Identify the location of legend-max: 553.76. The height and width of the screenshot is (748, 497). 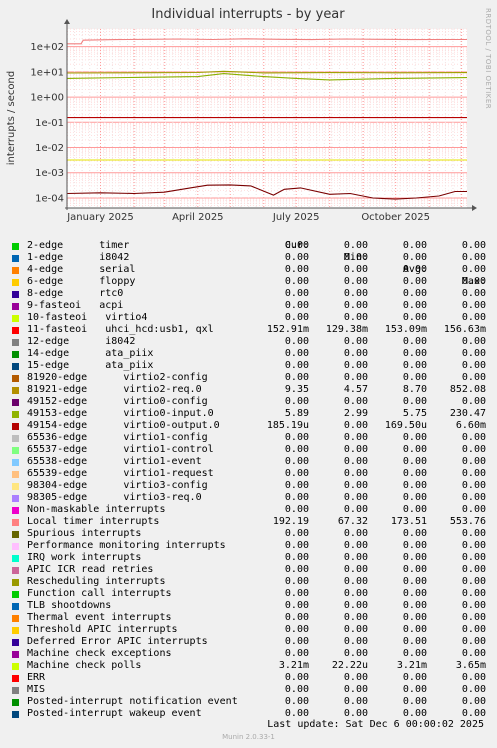
(467, 521).